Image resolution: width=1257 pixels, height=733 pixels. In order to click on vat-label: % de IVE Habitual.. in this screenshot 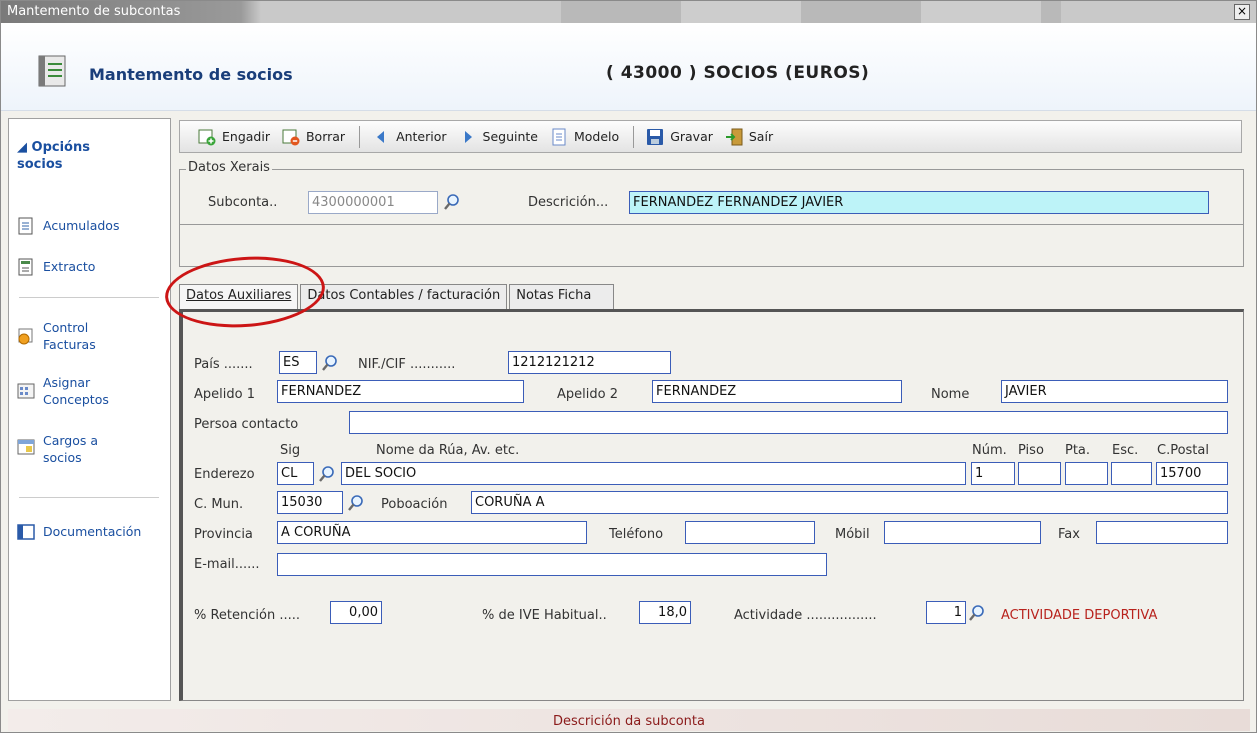, I will do `click(544, 615)`.